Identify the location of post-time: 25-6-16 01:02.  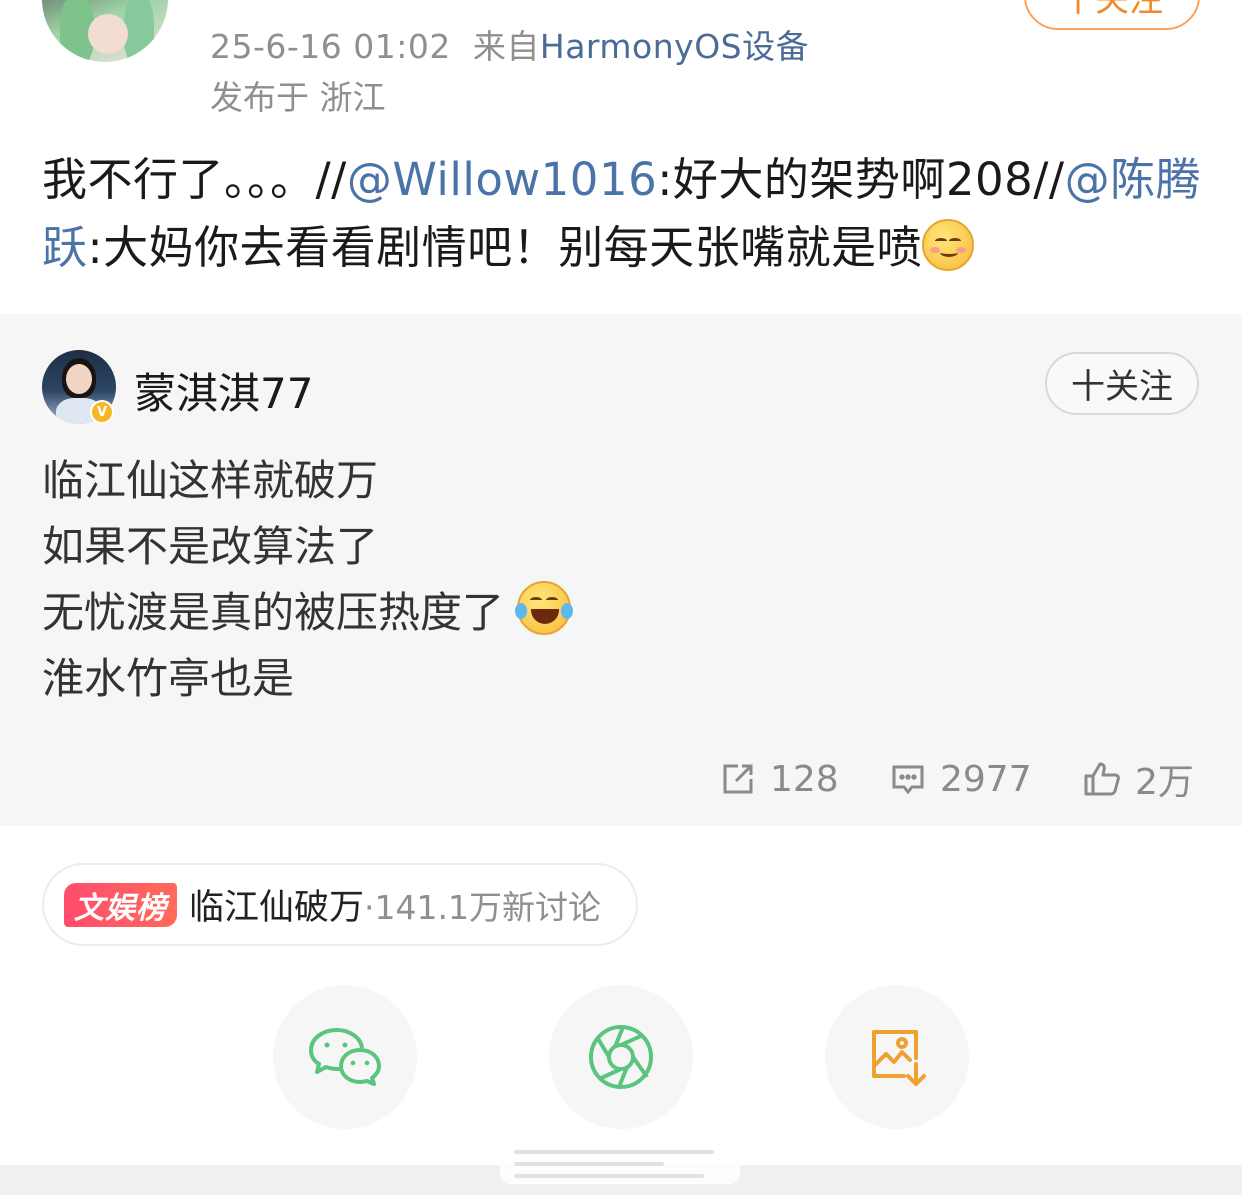
(330, 46).